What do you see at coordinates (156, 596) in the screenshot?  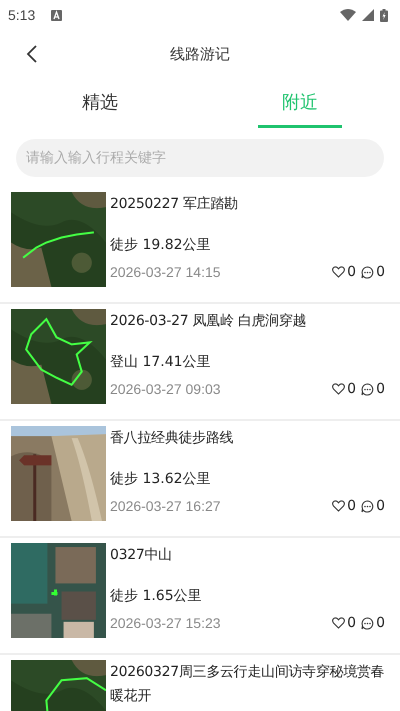 I see `trip-distance: 徒步 1.65公里` at bounding box center [156, 596].